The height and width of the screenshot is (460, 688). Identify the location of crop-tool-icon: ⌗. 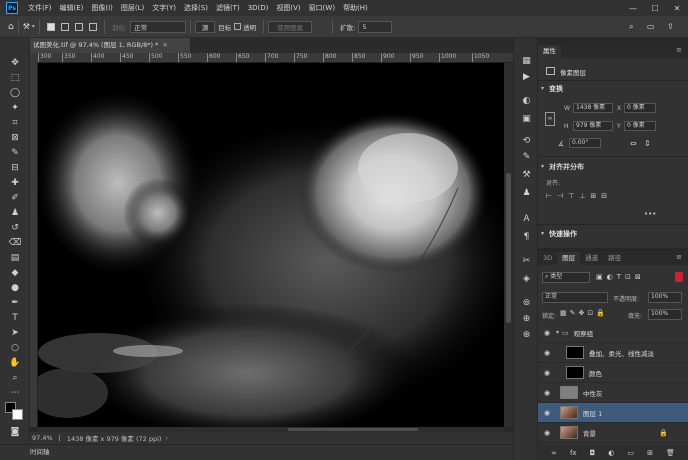
(15, 122).